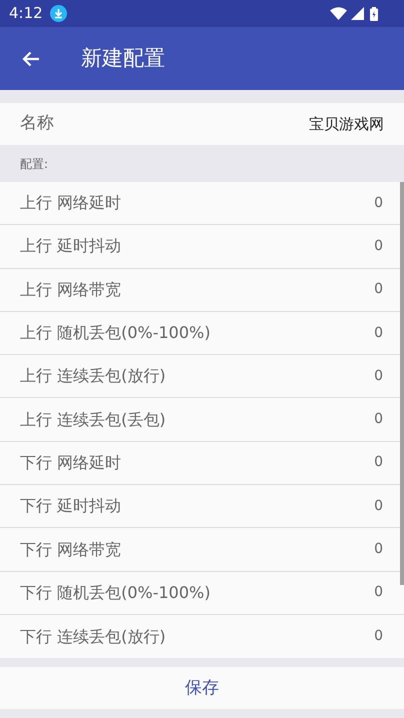 Image resolution: width=404 pixels, height=718 pixels. I want to click on wifi-icon, so click(338, 13).